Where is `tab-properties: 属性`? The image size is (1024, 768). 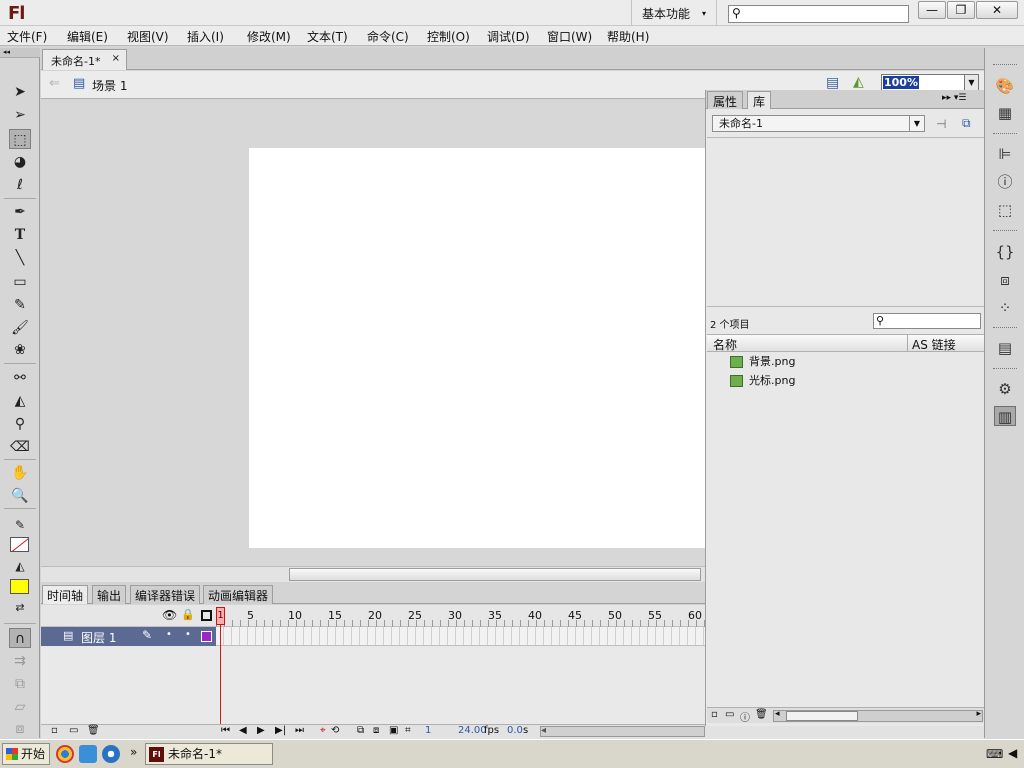
tab-properties: 属性 is located at coordinates (725, 100).